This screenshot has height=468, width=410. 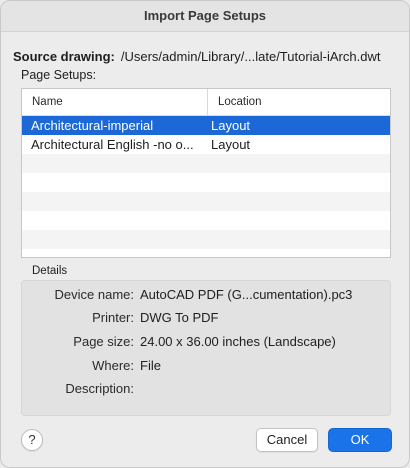 I want to click on page-size-value: 24.00 x 36.00 inches (Landscape), so click(x=238, y=341).